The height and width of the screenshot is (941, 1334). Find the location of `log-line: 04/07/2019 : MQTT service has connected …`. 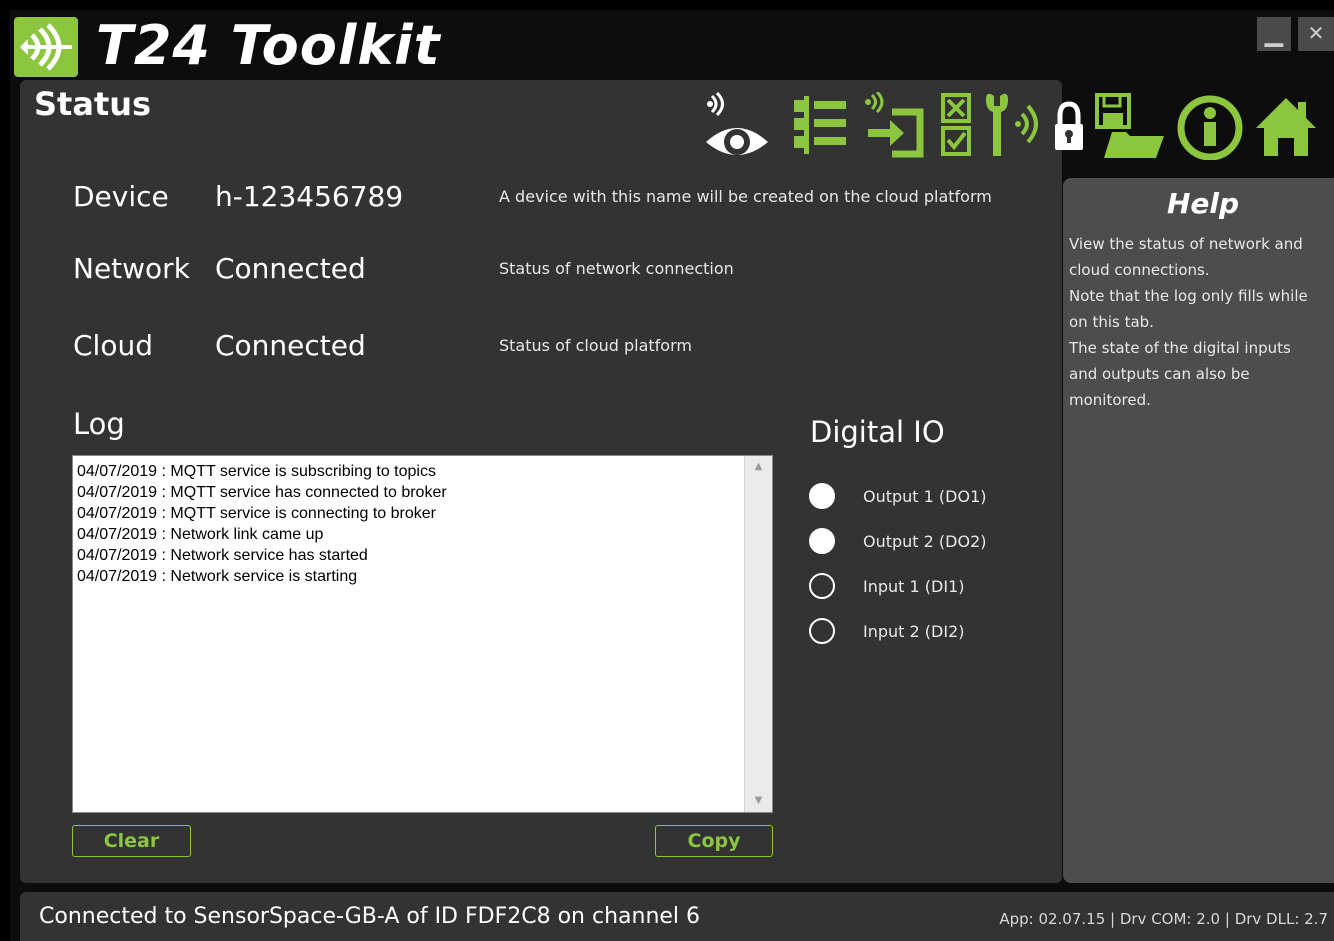

log-line: 04/07/2019 : MQTT service has connected … is located at coordinates (262, 492).